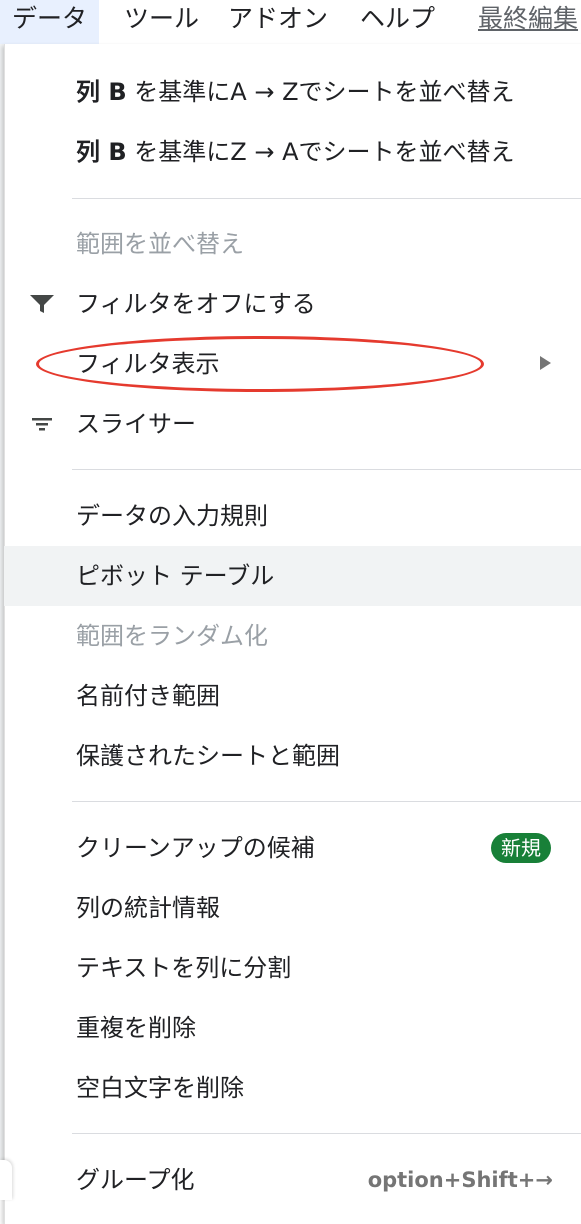 Image resolution: width=581 pixels, height=1224 pixels. I want to click on submenu-arrow-icon, so click(545, 363).